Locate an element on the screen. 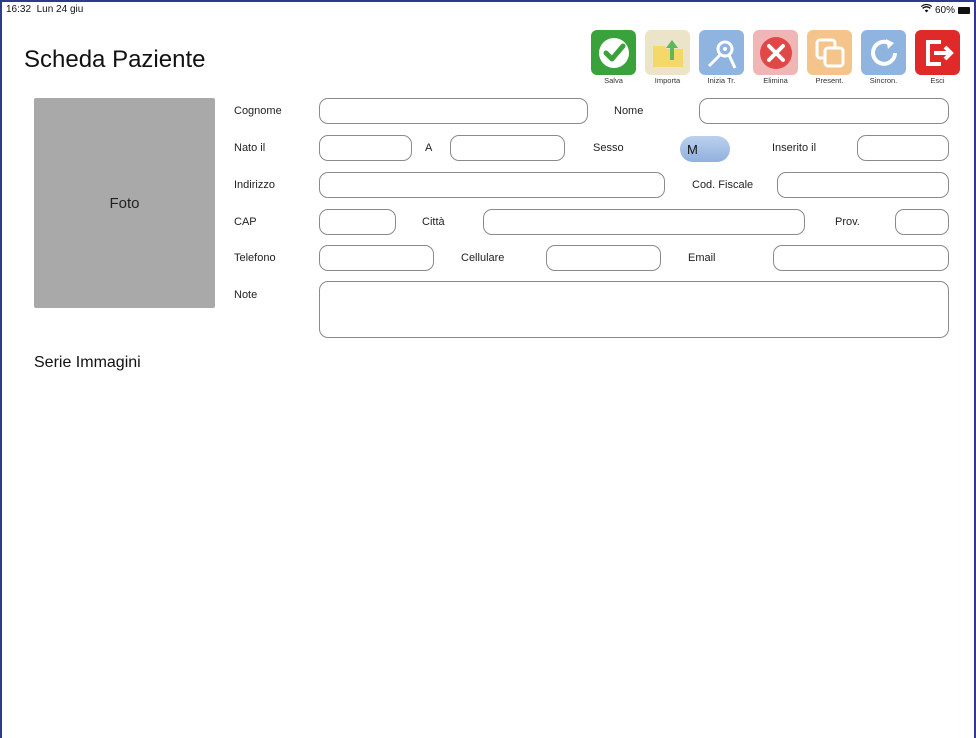 The image size is (976, 738). zip-label: CAP is located at coordinates (245, 222).